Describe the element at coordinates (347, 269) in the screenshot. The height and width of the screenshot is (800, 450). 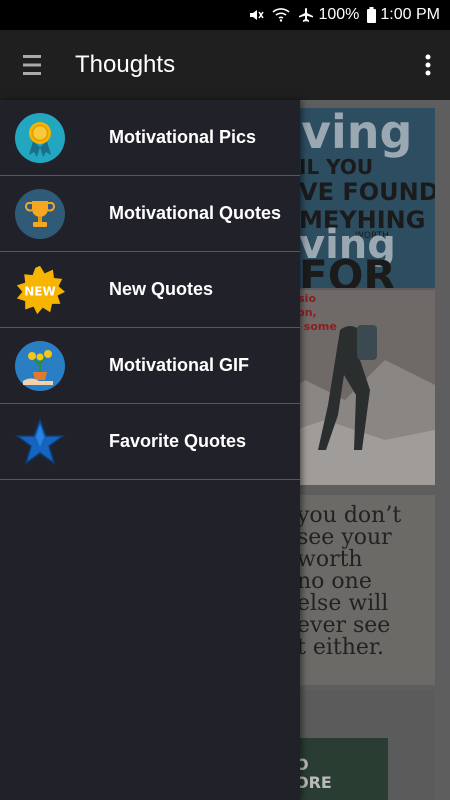
I see `svg-text: FOR` at that location.